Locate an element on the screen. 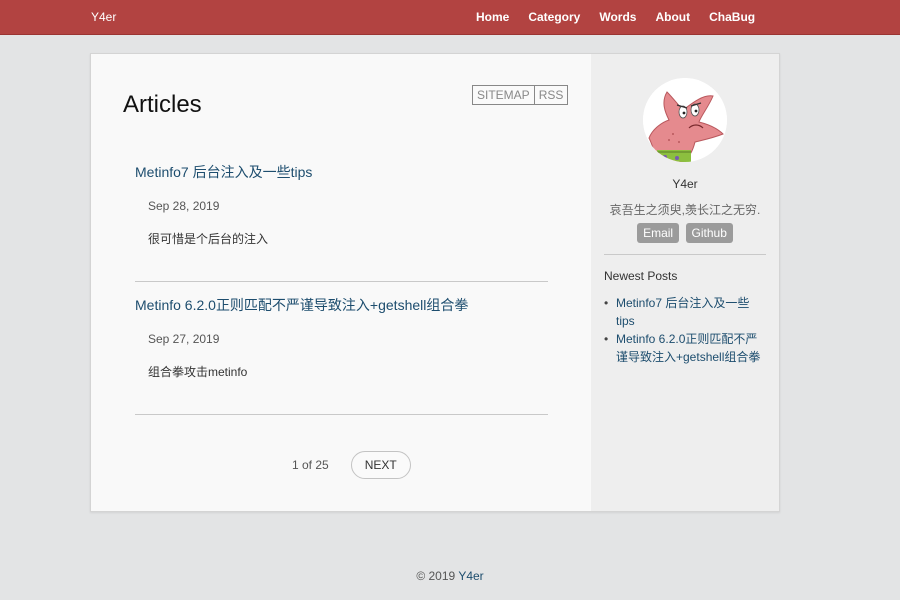 The width and height of the screenshot is (900, 600). newest-posts-heading: Newest Posts is located at coordinates (641, 276).